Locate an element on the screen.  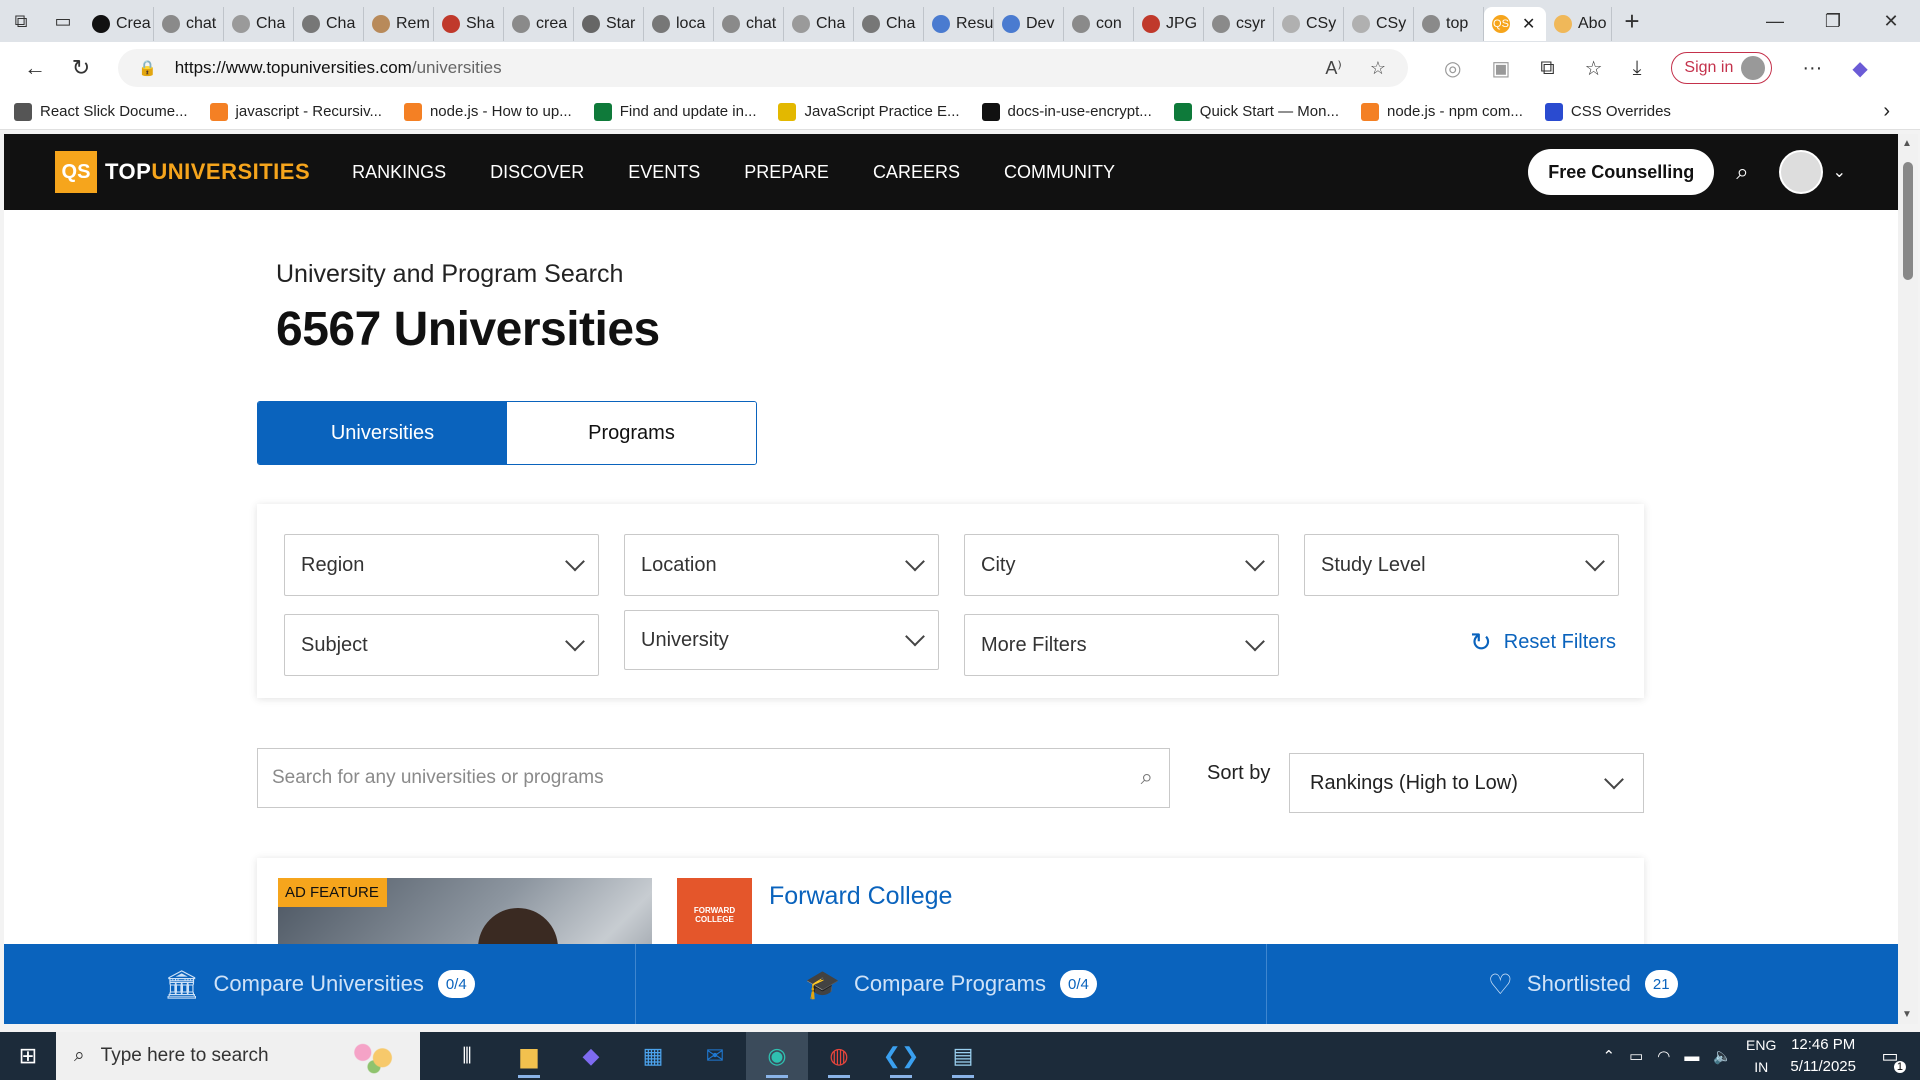
tab: JPG is located at coordinates (1169, 24).